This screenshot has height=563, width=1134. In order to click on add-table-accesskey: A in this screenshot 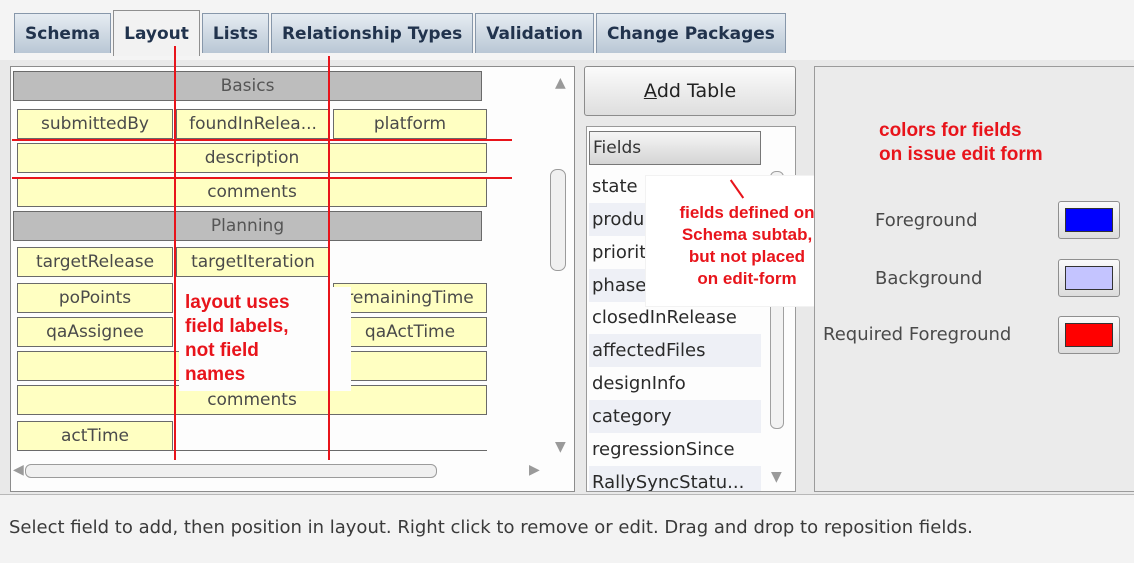, I will do `click(650, 91)`.